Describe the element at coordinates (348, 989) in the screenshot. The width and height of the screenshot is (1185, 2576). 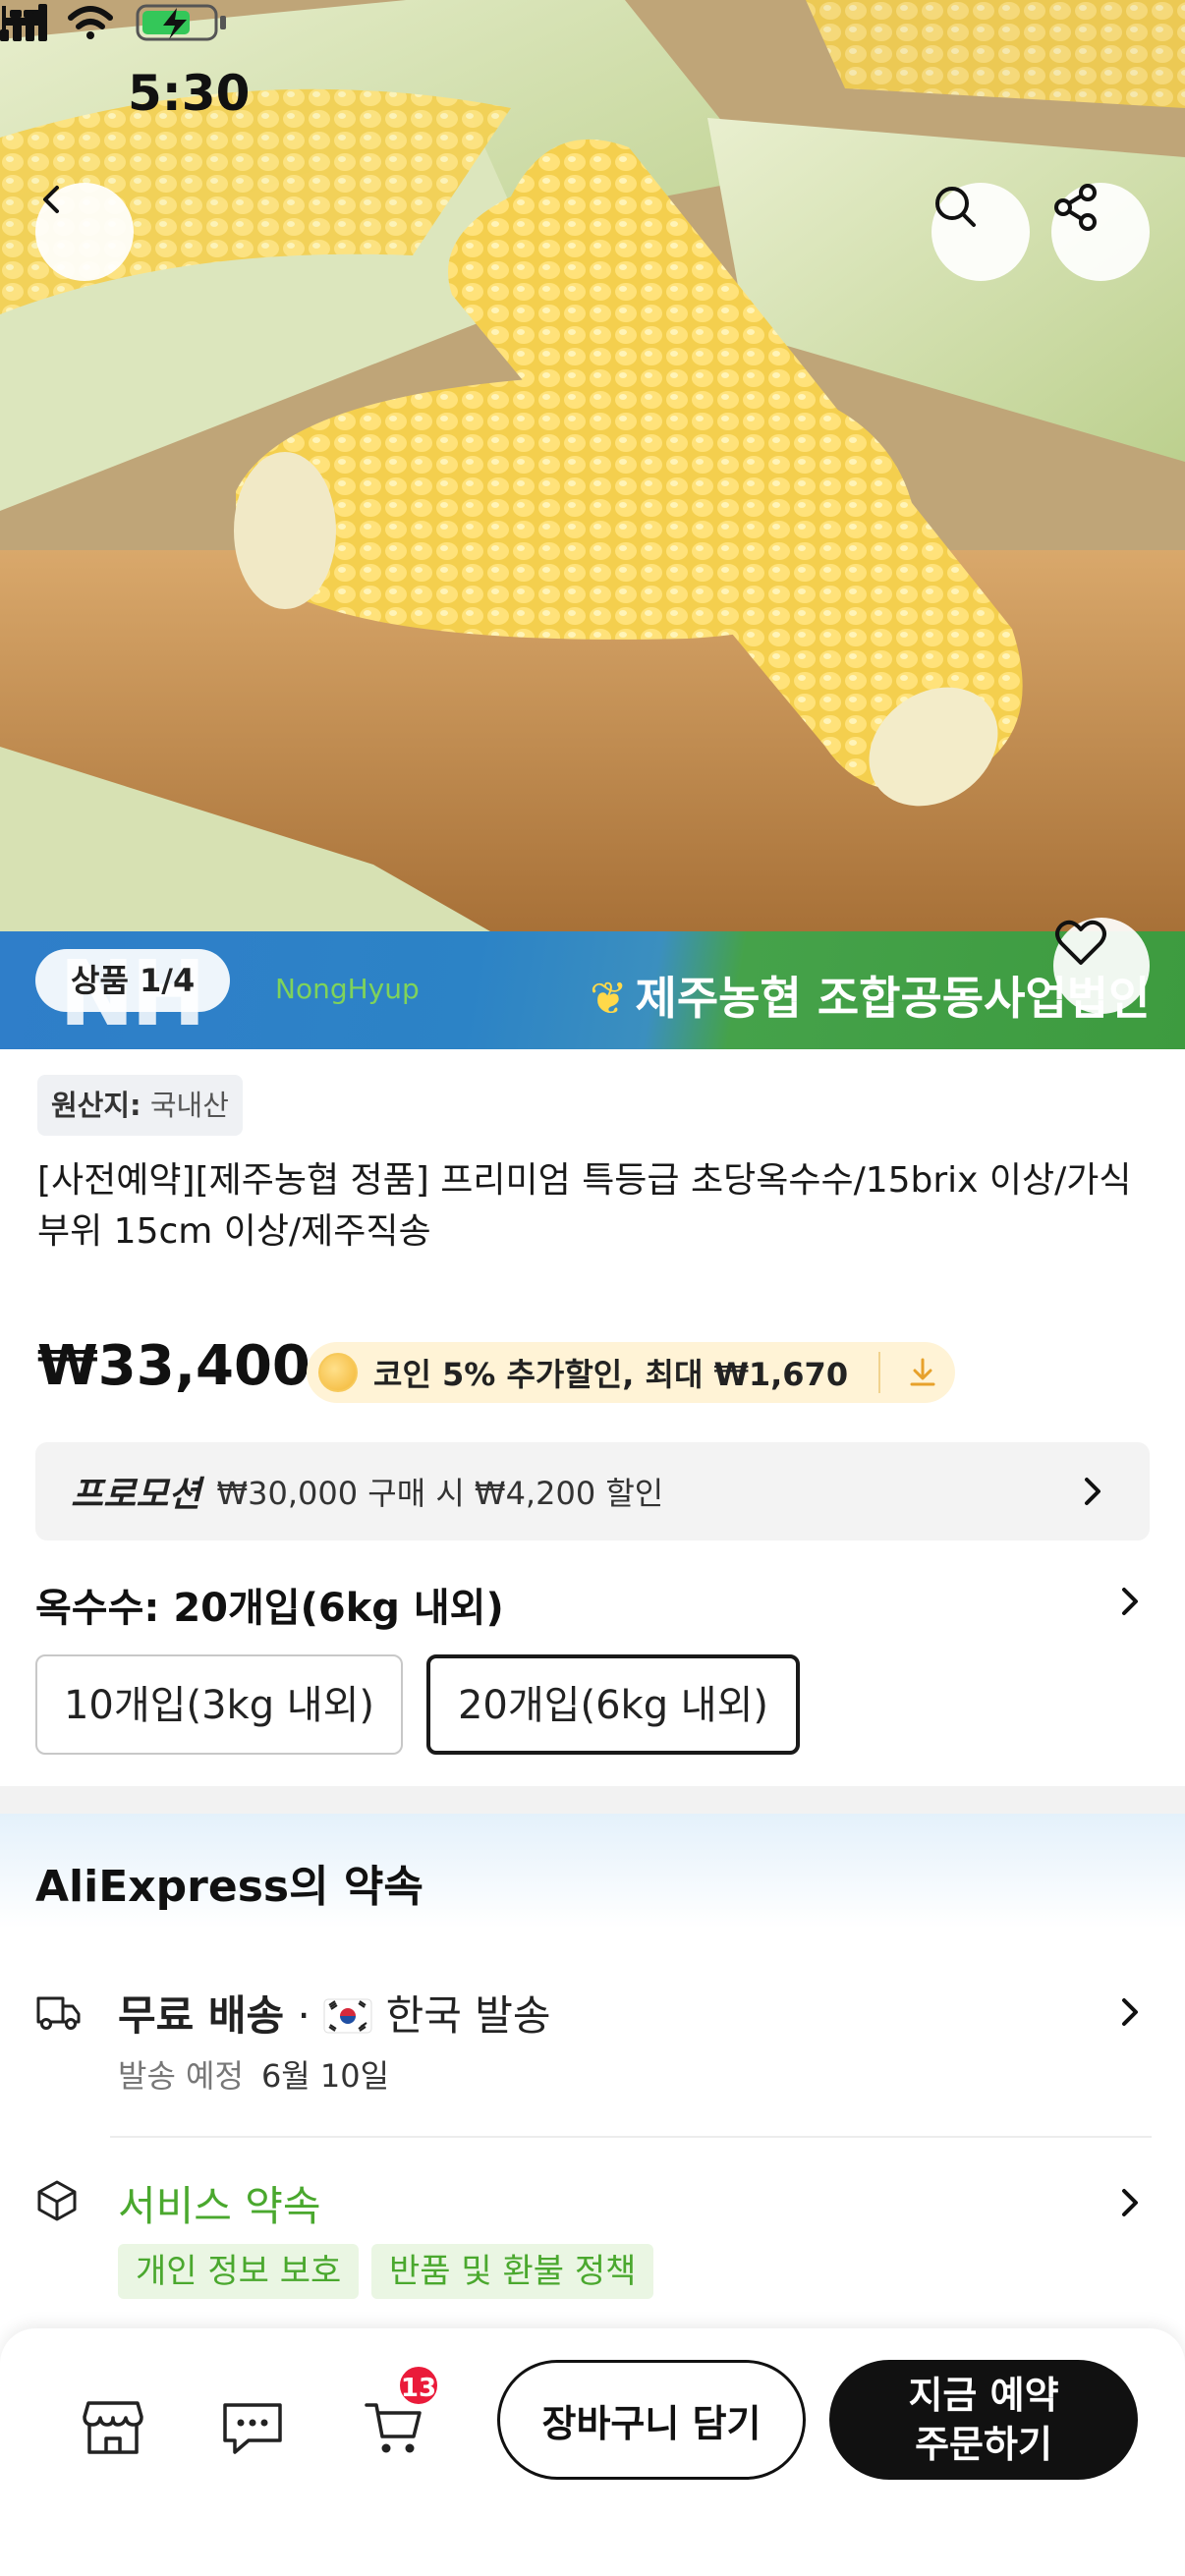
I see `banner-nonghyup-text: NongHyup` at that location.